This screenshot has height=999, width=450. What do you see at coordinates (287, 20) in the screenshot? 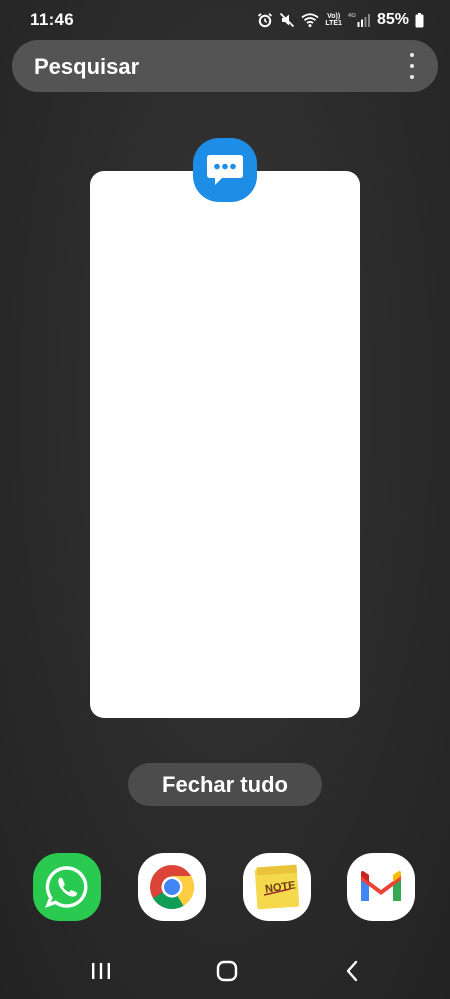
I see `mute-icon` at bounding box center [287, 20].